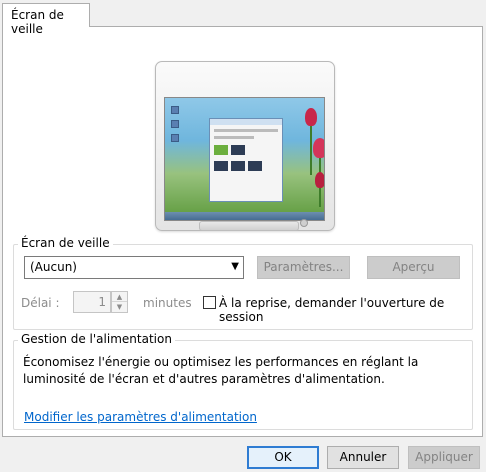 This screenshot has height=472, width=486. What do you see at coordinates (363, 457) in the screenshot?
I see `cancel-button: Annuler` at bounding box center [363, 457].